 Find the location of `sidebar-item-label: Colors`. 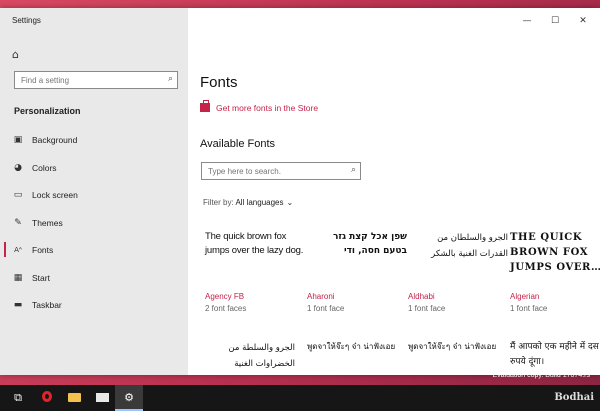

sidebar-item-label: Colors is located at coordinates (44, 167).